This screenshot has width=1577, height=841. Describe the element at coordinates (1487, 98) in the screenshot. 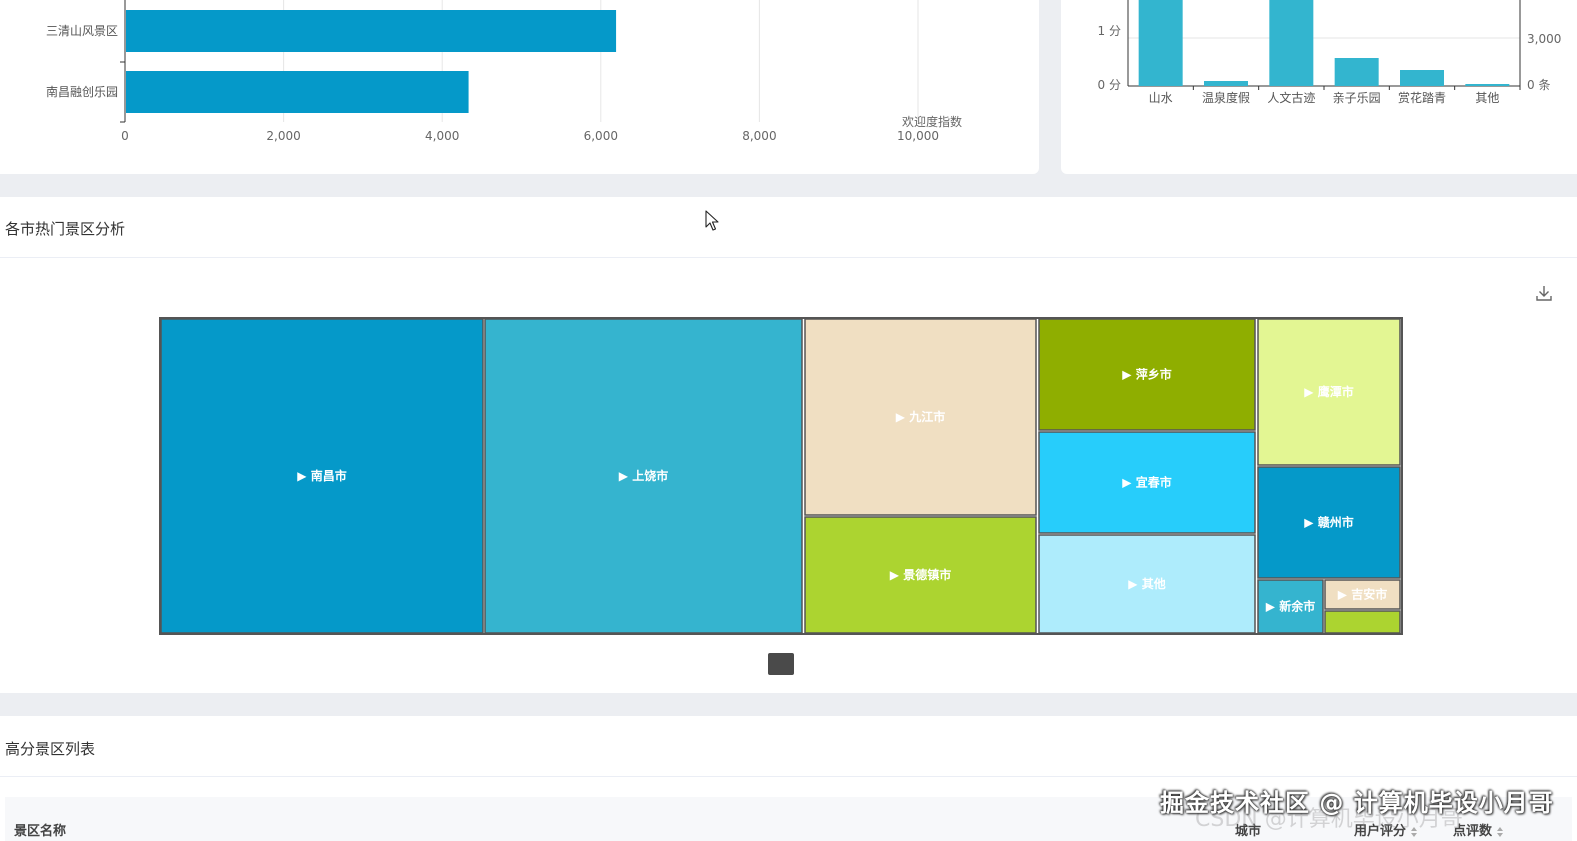

I see `category-label: 其他` at that location.